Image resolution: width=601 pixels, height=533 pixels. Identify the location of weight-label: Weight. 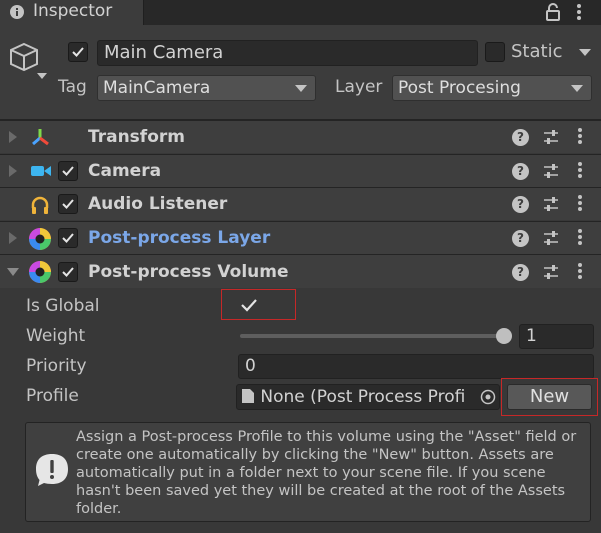
(56, 336).